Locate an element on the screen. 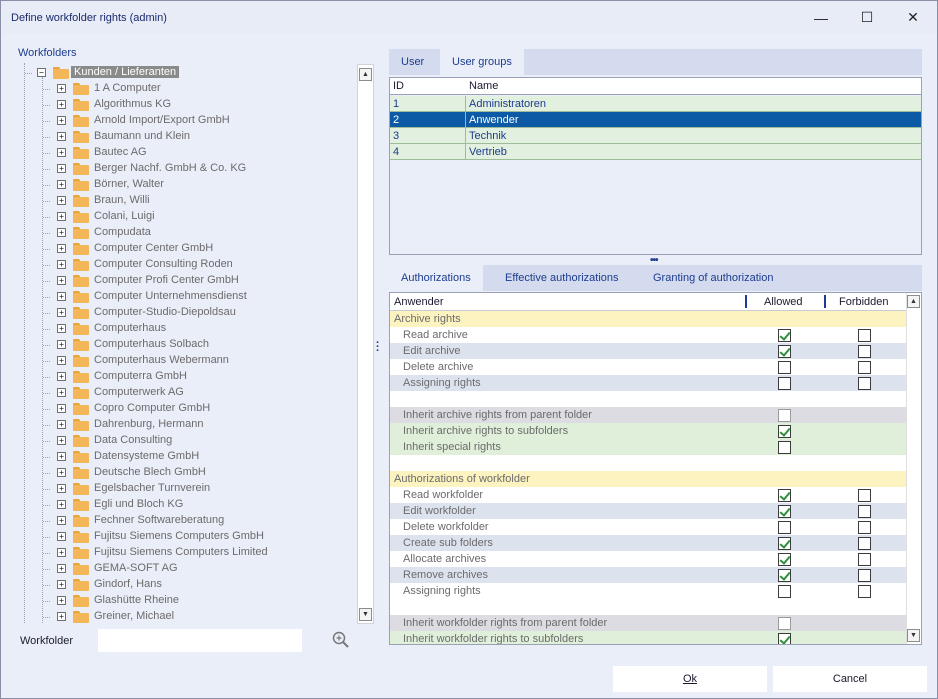 This screenshot has height=699, width=938. column-user: Anwender is located at coordinates (419, 302).